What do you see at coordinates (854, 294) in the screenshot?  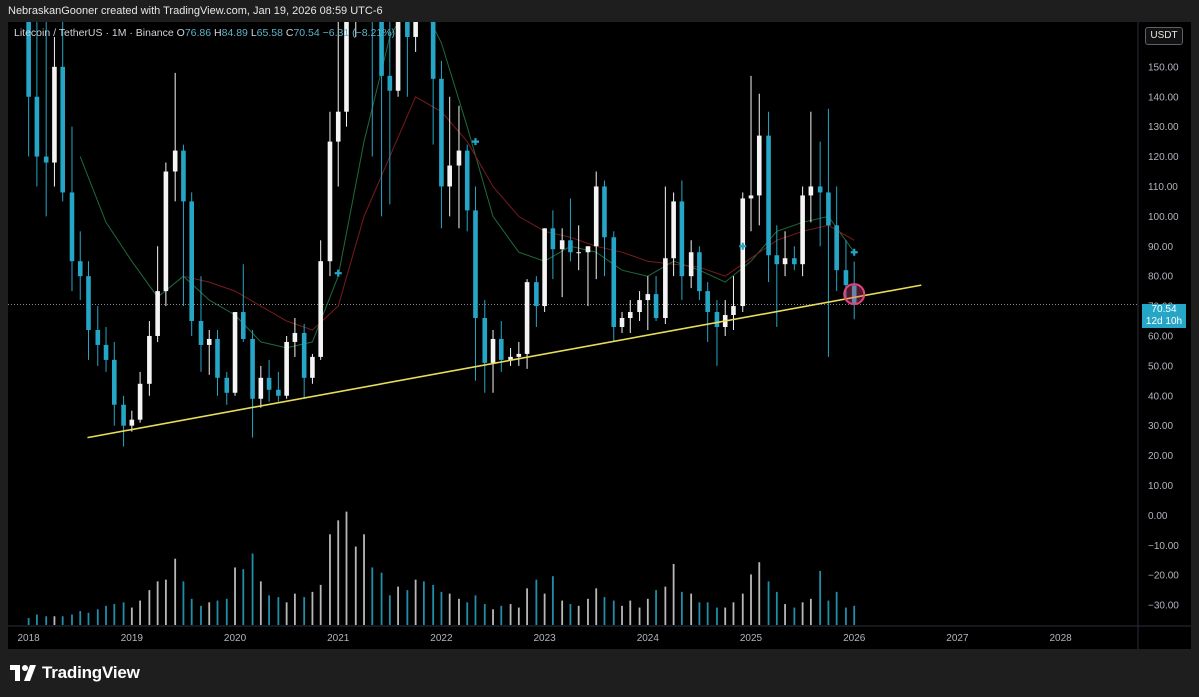 I see `highlight-circle` at bounding box center [854, 294].